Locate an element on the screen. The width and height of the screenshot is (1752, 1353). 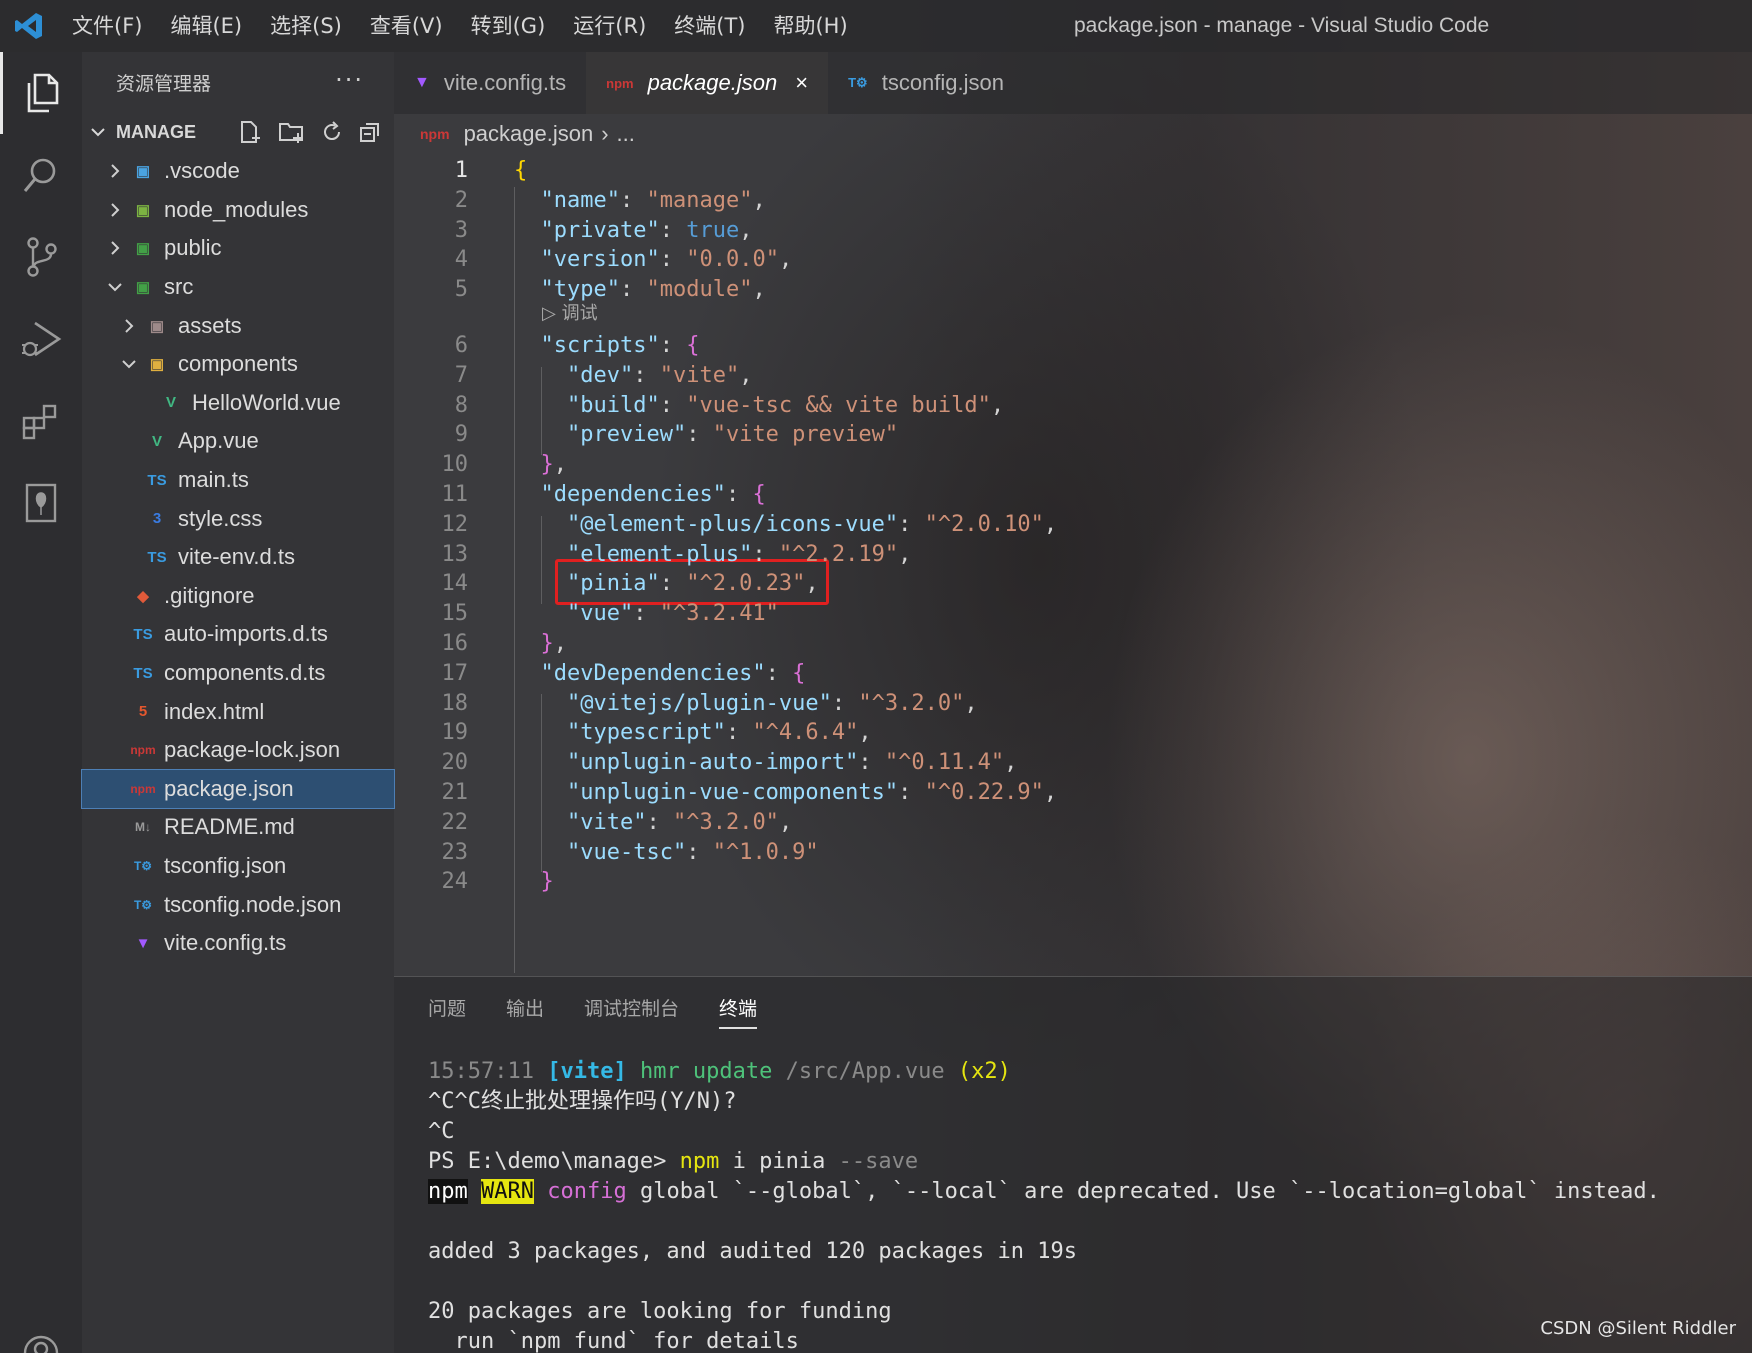
terminal-text: --save is located at coordinates (878, 1161).